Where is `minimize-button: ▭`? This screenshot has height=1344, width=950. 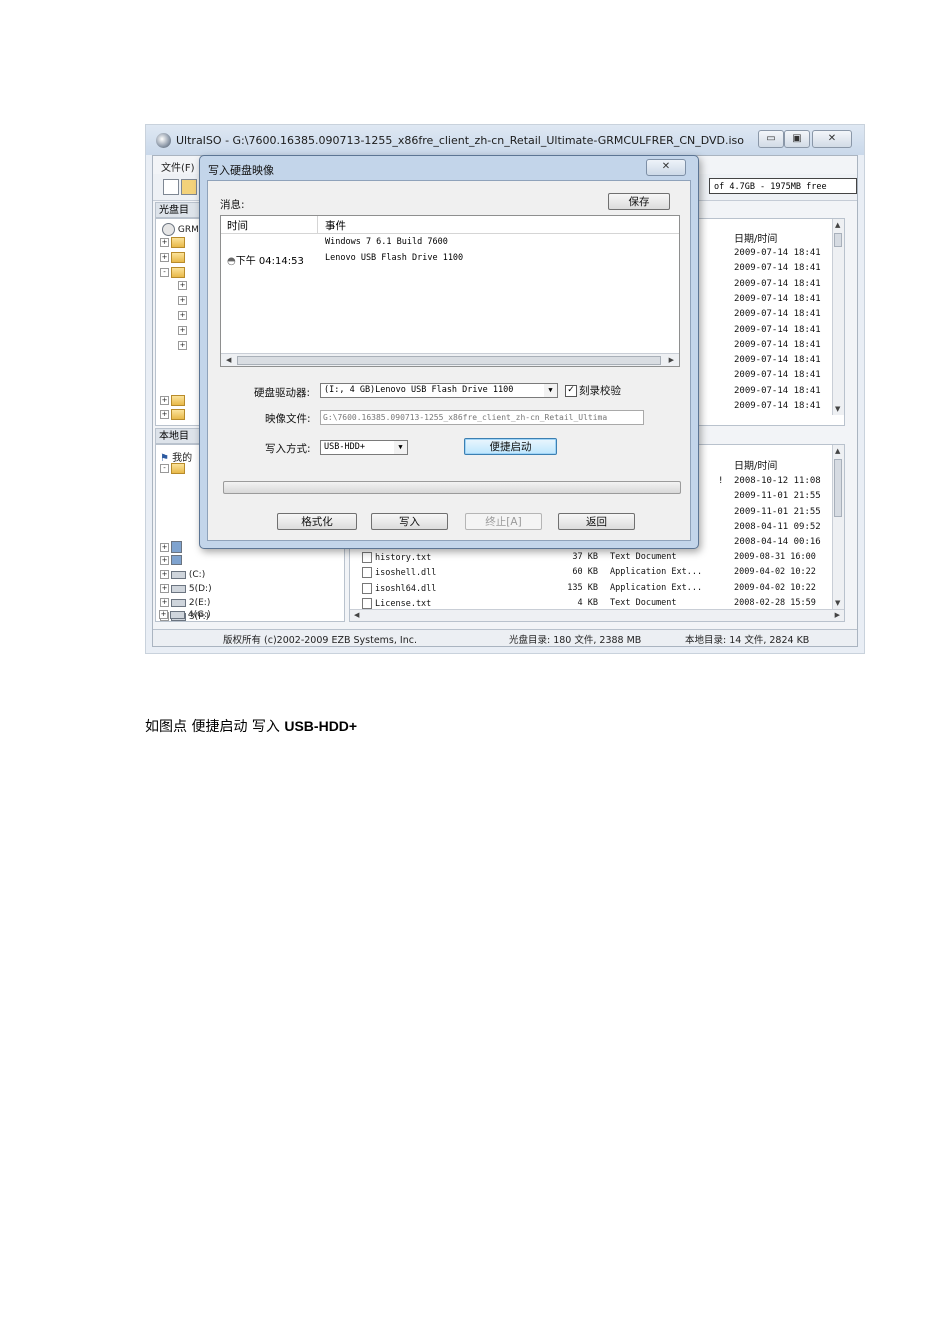 minimize-button: ▭ is located at coordinates (771, 139).